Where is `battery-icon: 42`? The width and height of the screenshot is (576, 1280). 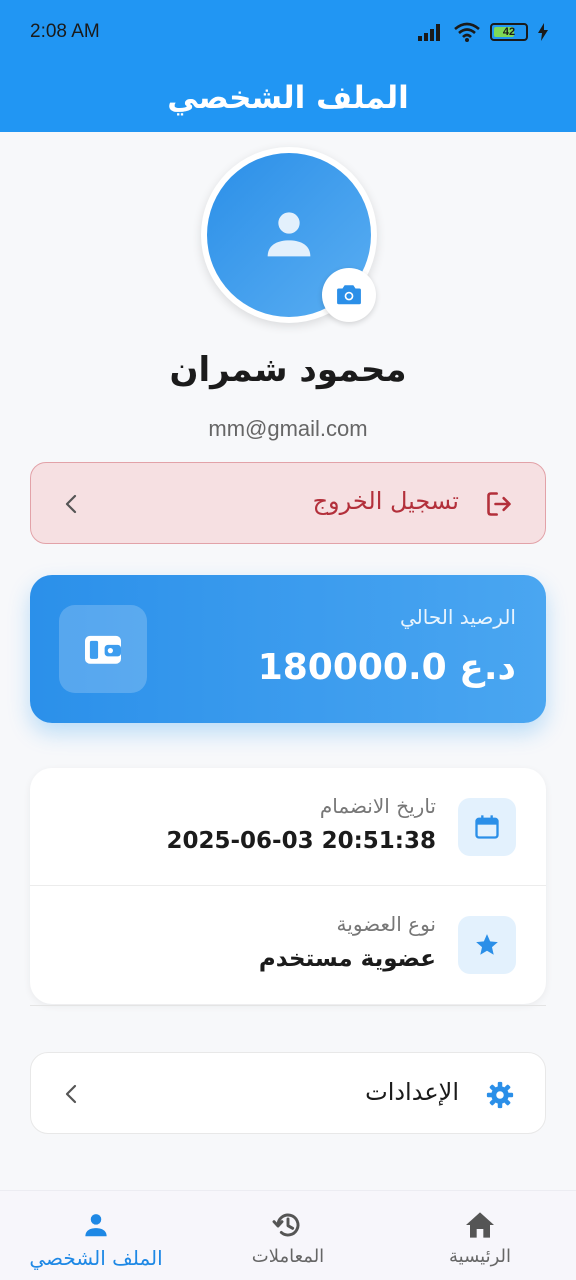 battery-icon: 42 is located at coordinates (509, 32).